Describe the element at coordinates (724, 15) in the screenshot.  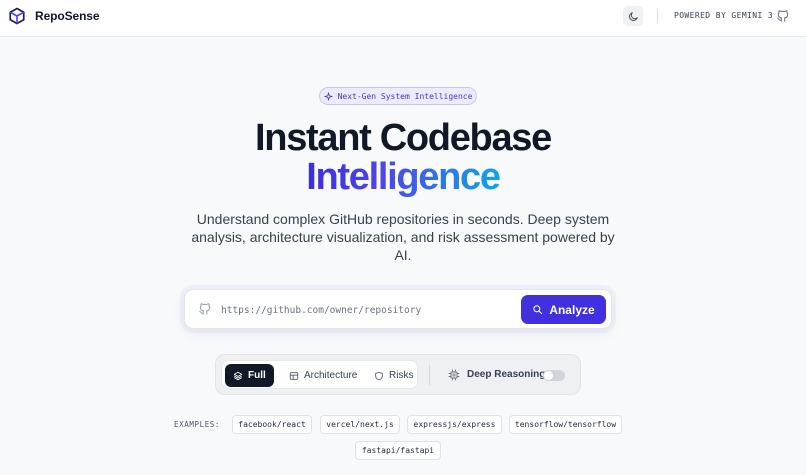
I see `powered-by-label: POWERED BY GEMINI 3` at that location.